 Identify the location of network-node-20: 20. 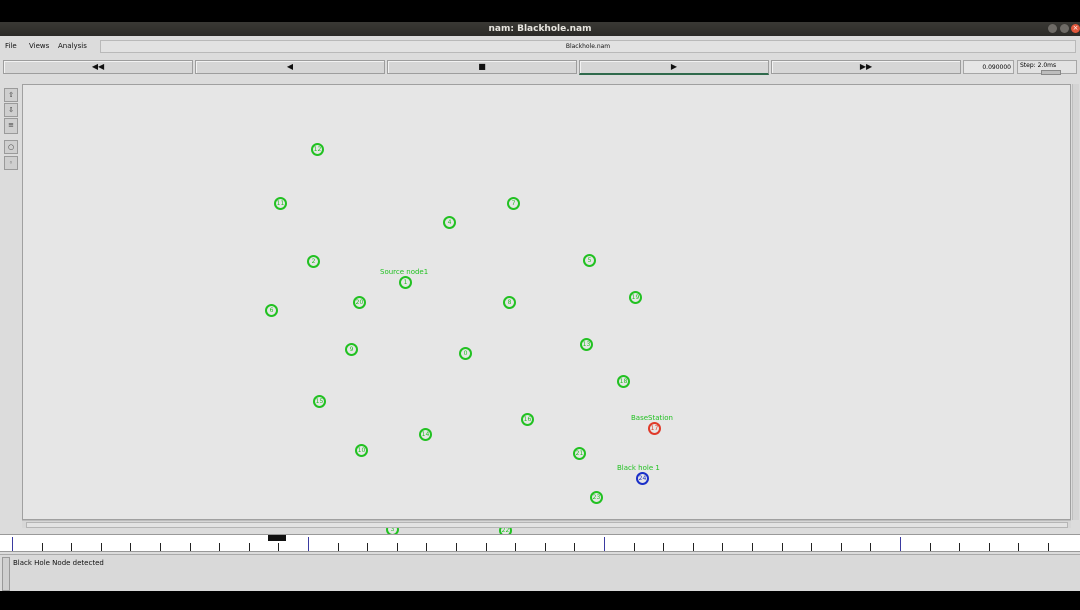
(359, 302).